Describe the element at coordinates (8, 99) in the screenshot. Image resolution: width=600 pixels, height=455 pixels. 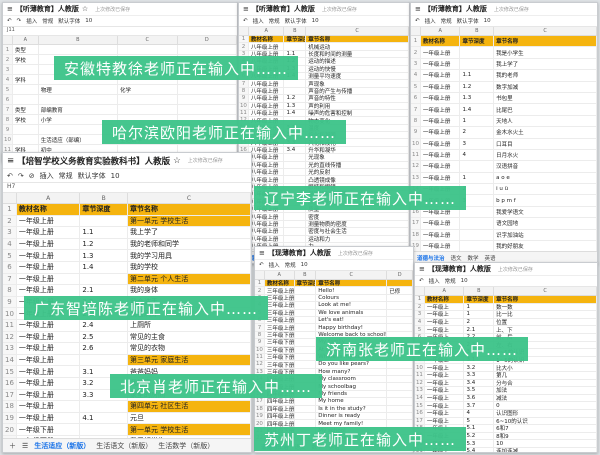
I see `row-number: 6` at that location.